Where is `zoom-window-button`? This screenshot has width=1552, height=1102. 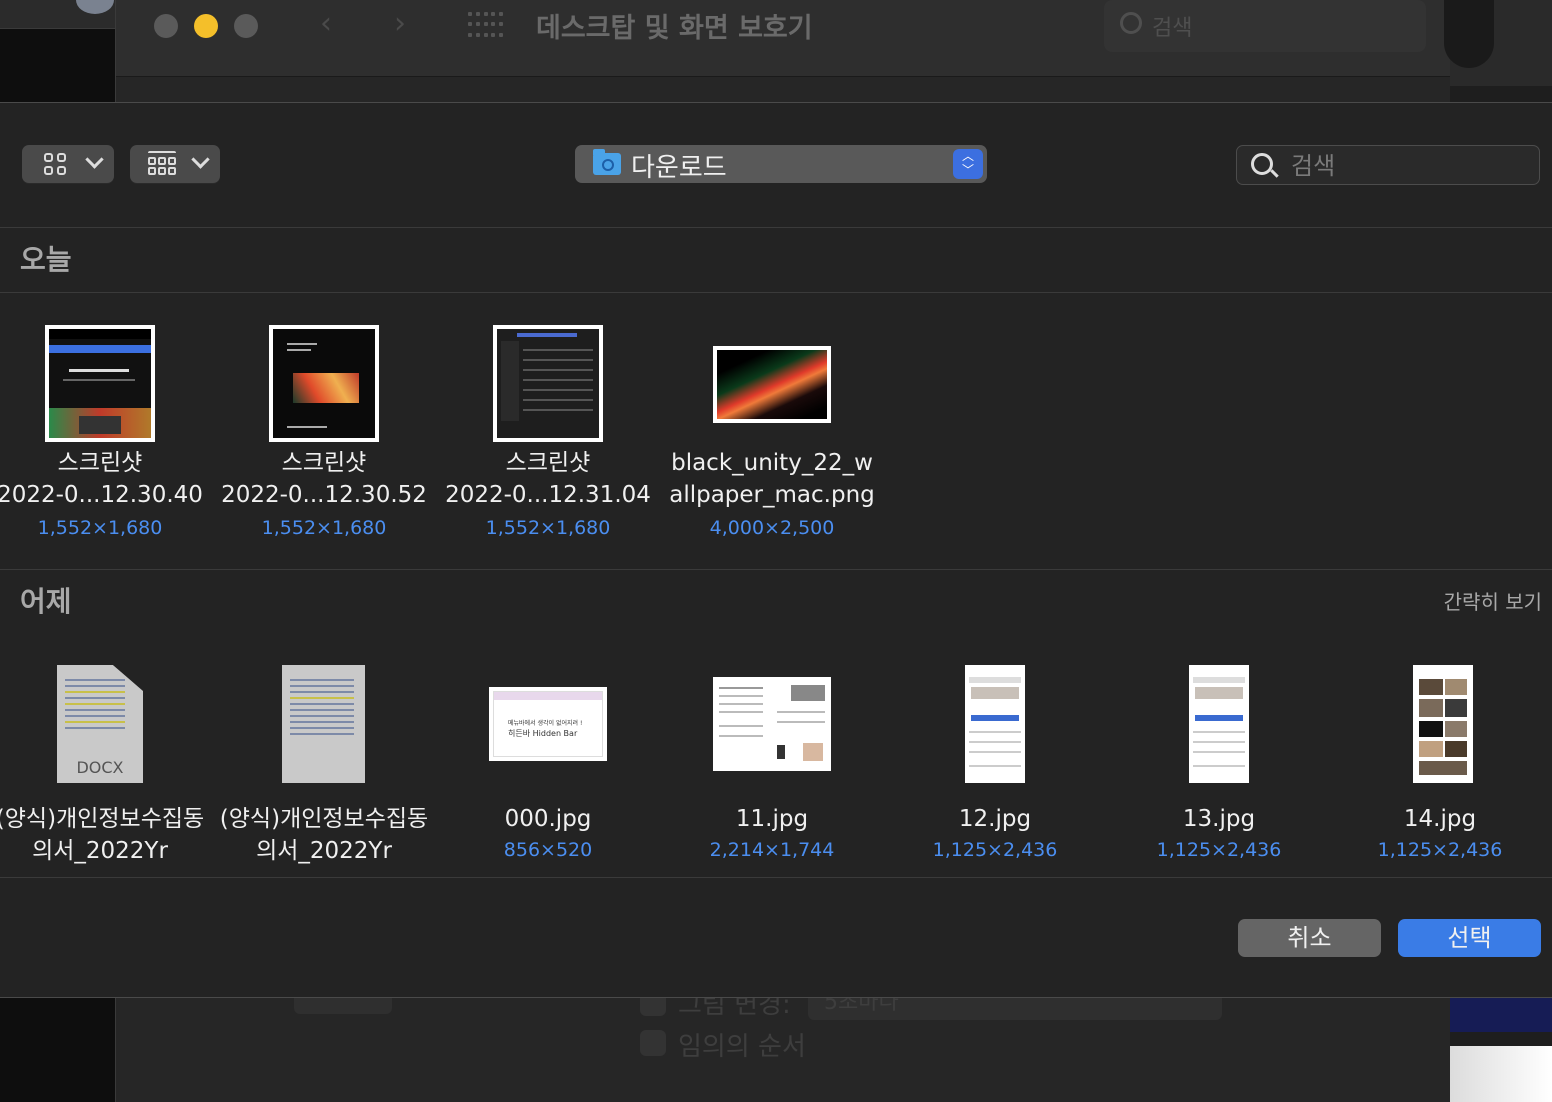 zoom-window-button is located at coordinates (246, 26).